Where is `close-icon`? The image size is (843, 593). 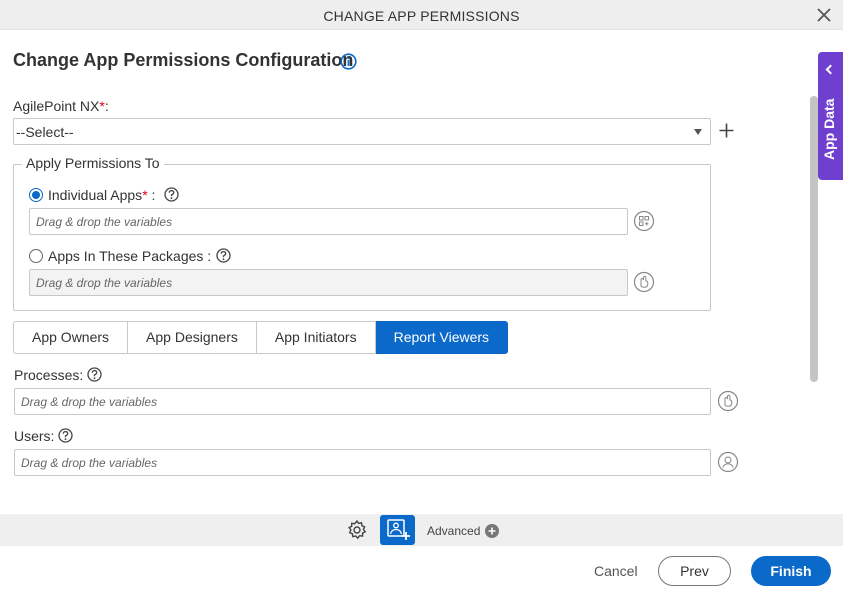
close-icon is located at coordinates (824, 15).